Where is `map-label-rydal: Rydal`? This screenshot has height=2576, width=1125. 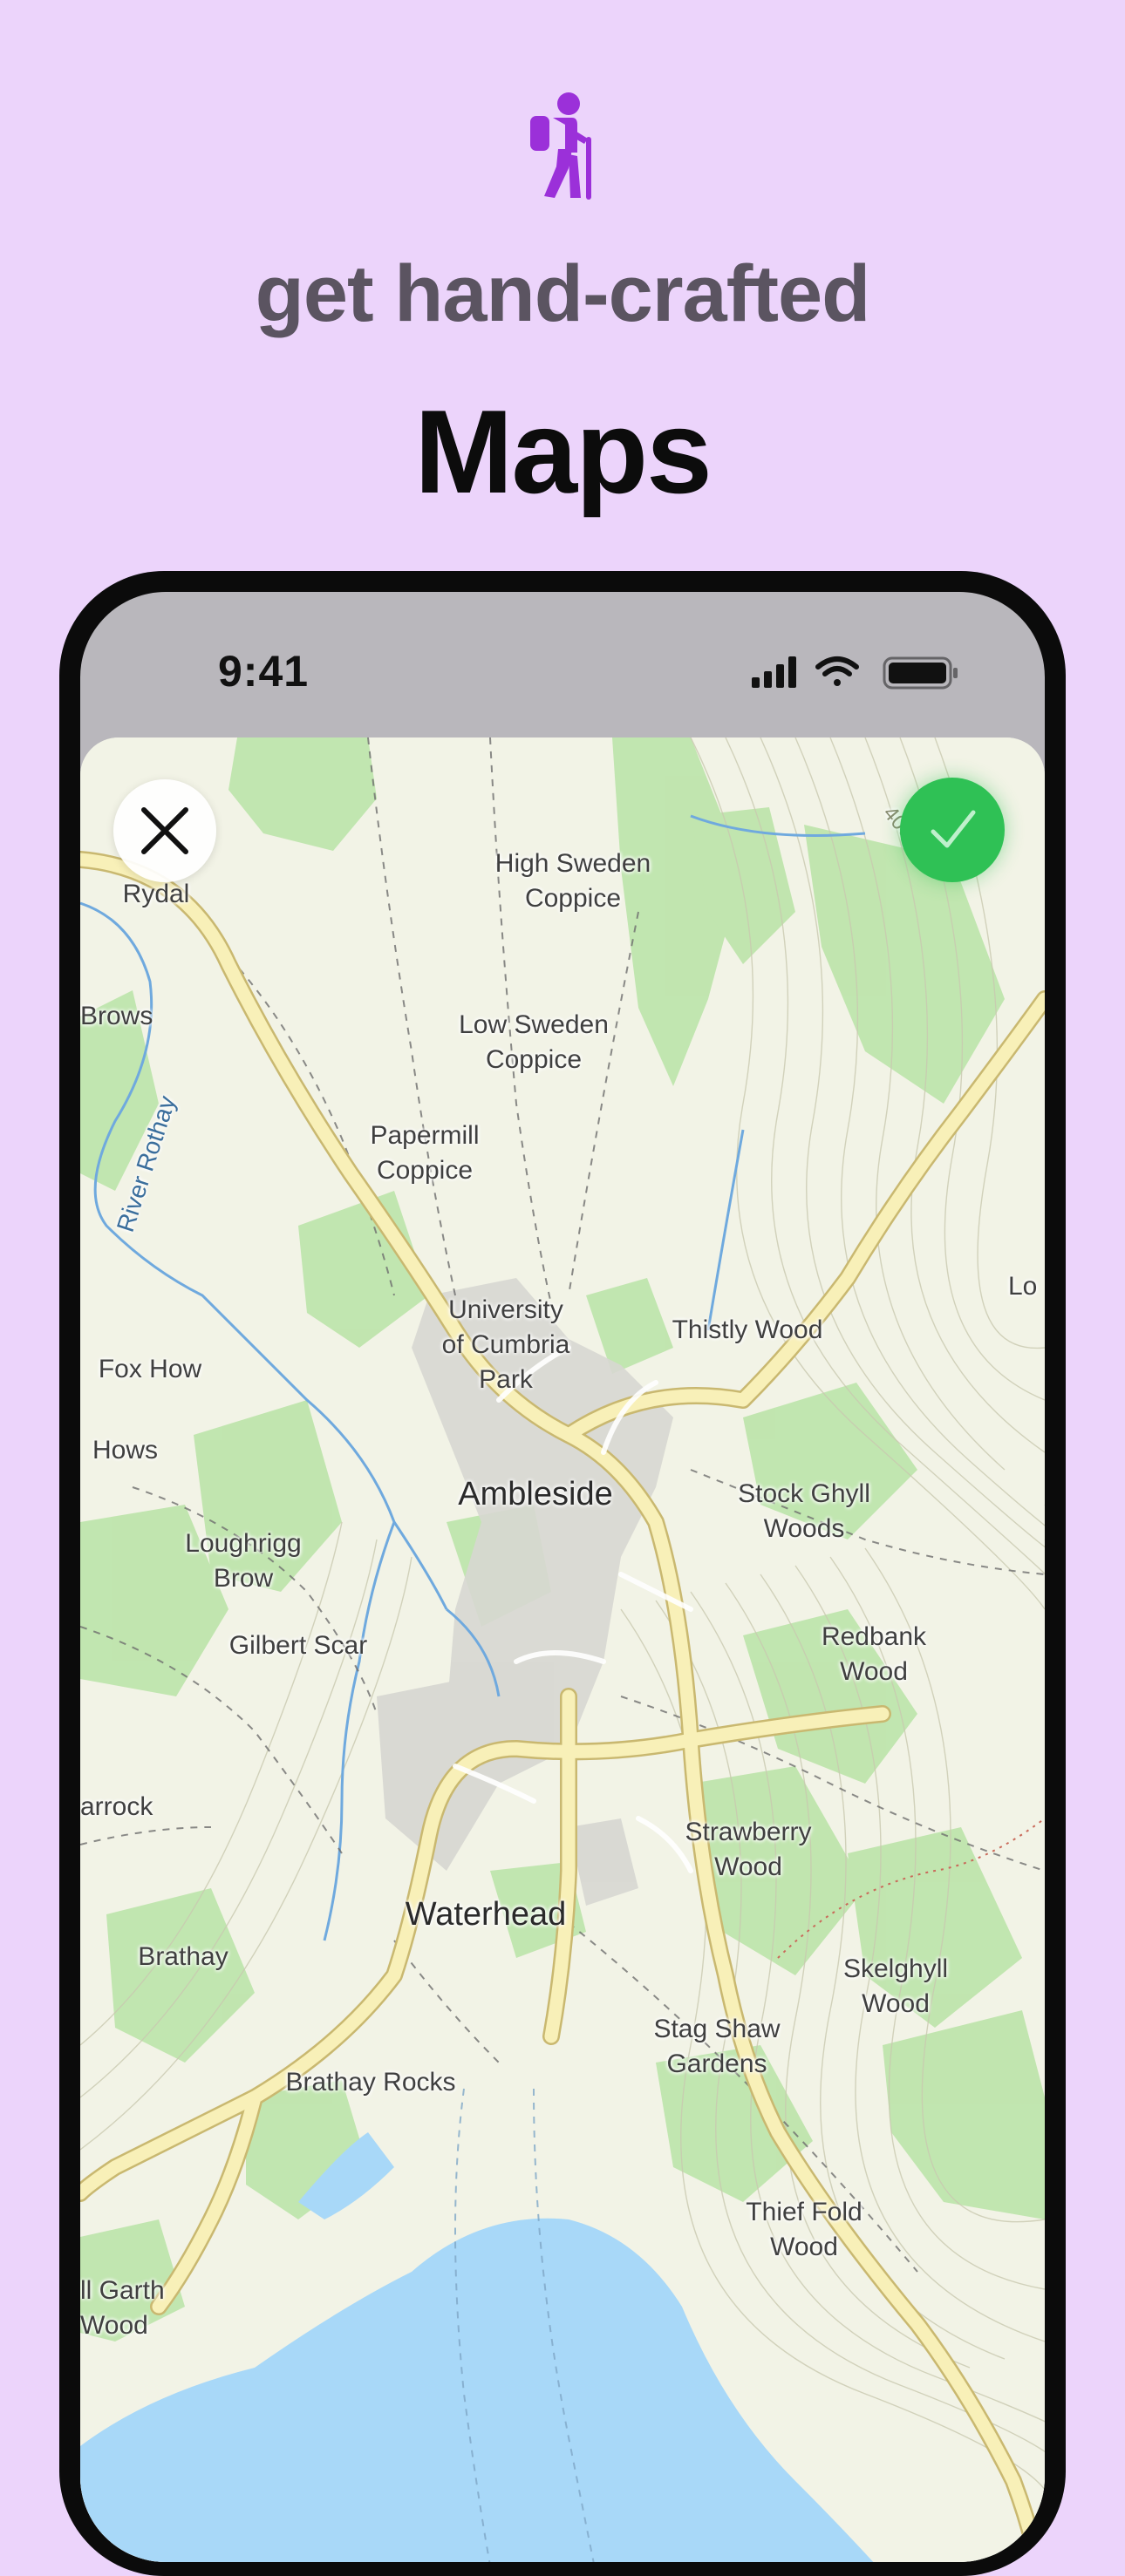 map-label-rydal: Rydal is located at coordinates (156, 894).